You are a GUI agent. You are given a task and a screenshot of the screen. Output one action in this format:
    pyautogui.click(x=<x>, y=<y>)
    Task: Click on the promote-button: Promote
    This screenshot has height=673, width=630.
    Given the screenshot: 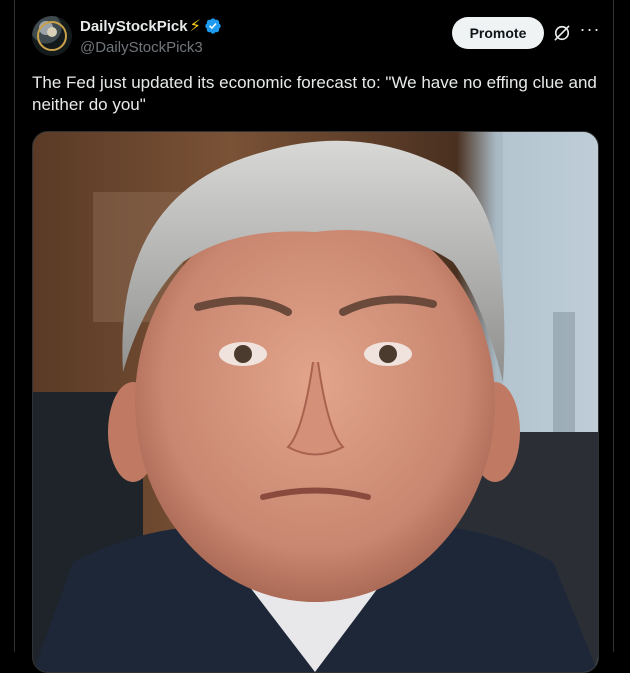 What is the action you would take?
    pyautogui.click(x=498, y=33)
    